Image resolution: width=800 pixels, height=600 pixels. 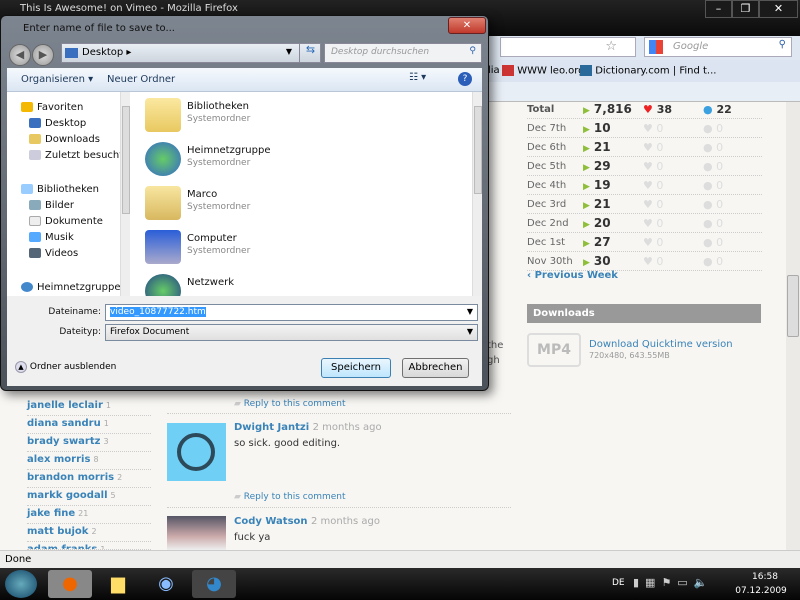 I want to click on user-list-item: brady swartz 3, so click(x=89, y=443).